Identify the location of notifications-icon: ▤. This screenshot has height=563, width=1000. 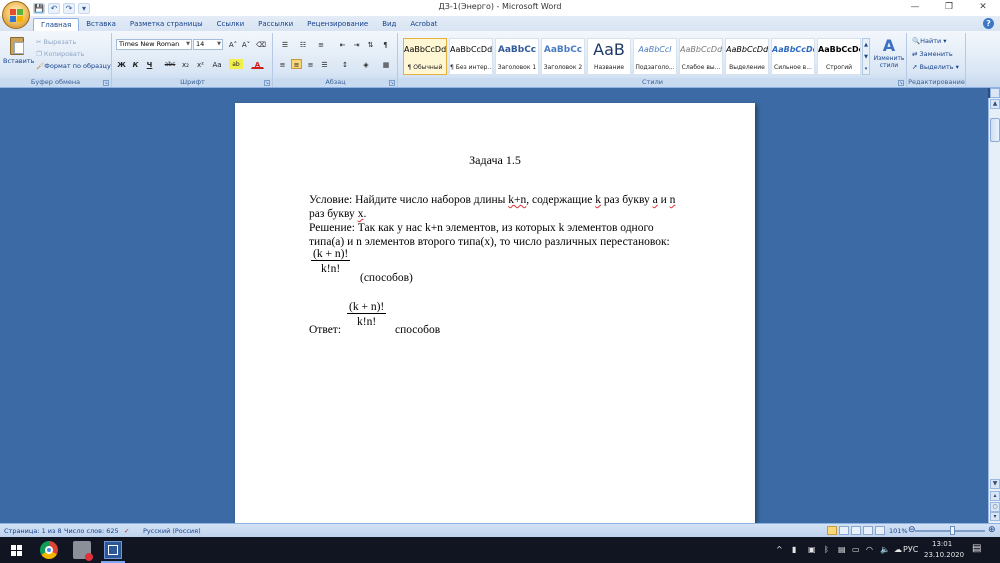
(976, 548).